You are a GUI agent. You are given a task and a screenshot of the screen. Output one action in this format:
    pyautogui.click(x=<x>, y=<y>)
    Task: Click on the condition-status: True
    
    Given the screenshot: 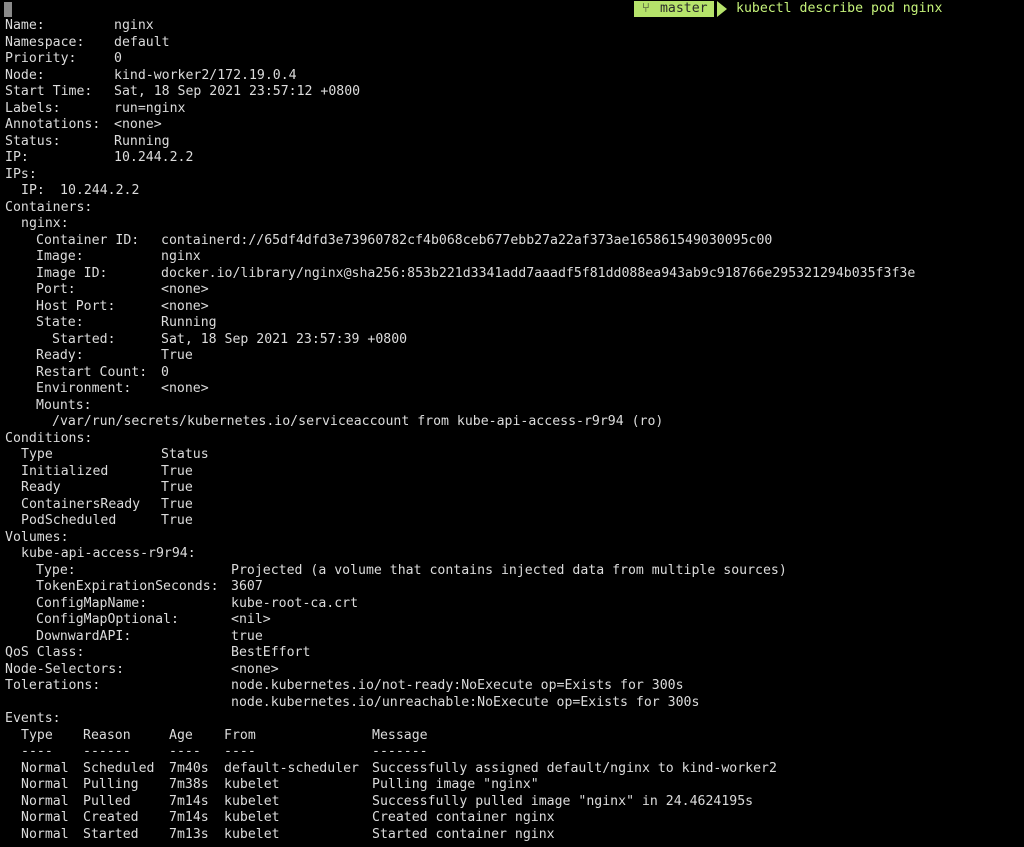 What is the action you would take?
    pyautogui.click(x=177, y=487)
    